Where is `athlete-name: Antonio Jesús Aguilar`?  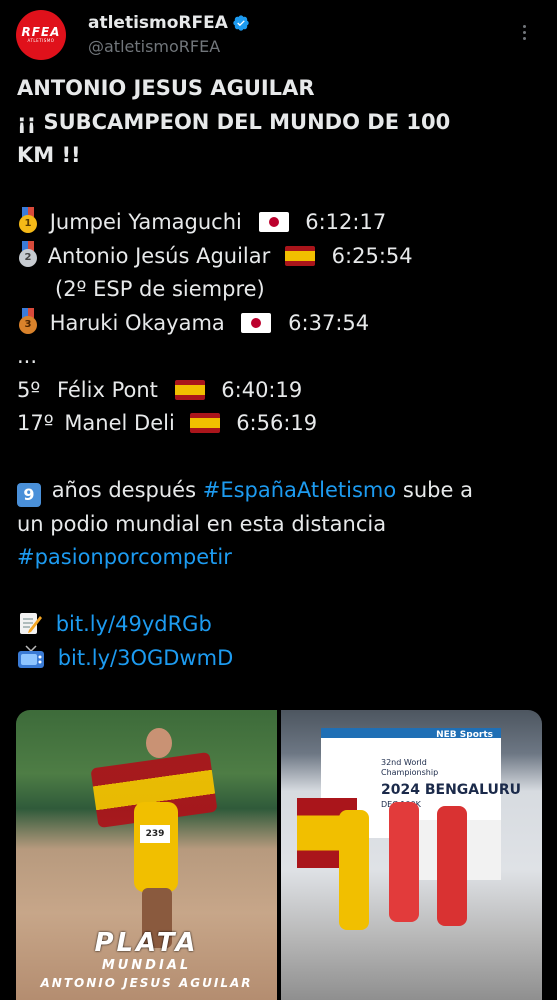 athlete-name: Antonio Jesús Aguilar is located at coordinates (159, 255).